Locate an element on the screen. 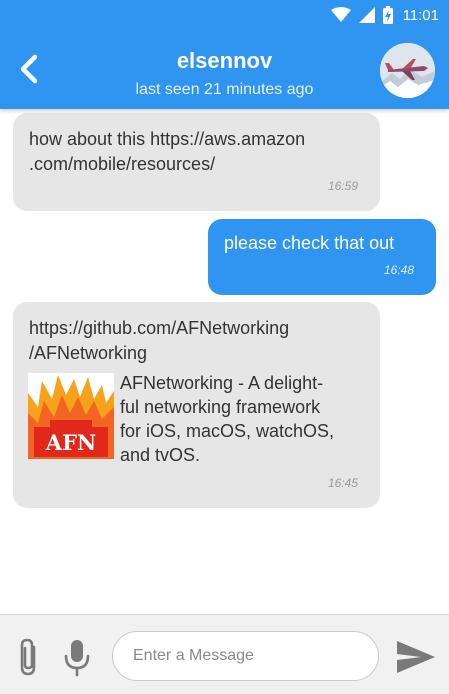 This screenshot has height=694, width=449. status-time: 11:01 is located at coordinates (420, 15).